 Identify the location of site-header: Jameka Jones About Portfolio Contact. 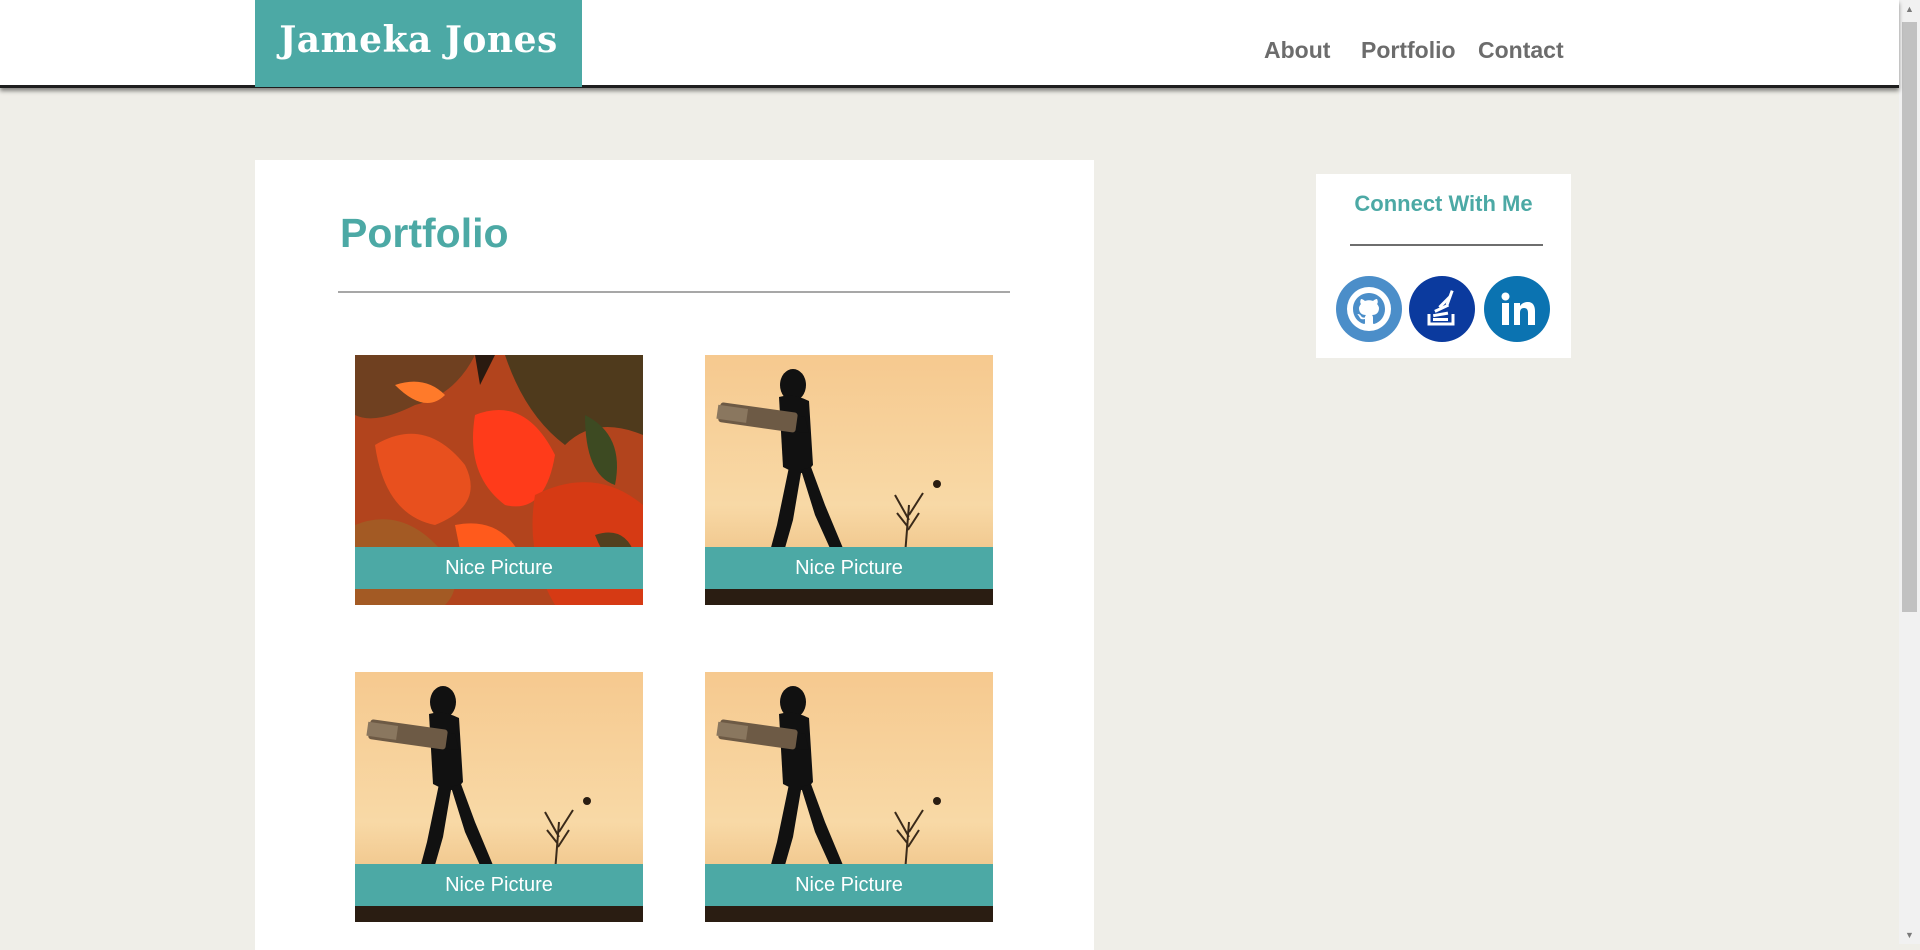
(949, 44).